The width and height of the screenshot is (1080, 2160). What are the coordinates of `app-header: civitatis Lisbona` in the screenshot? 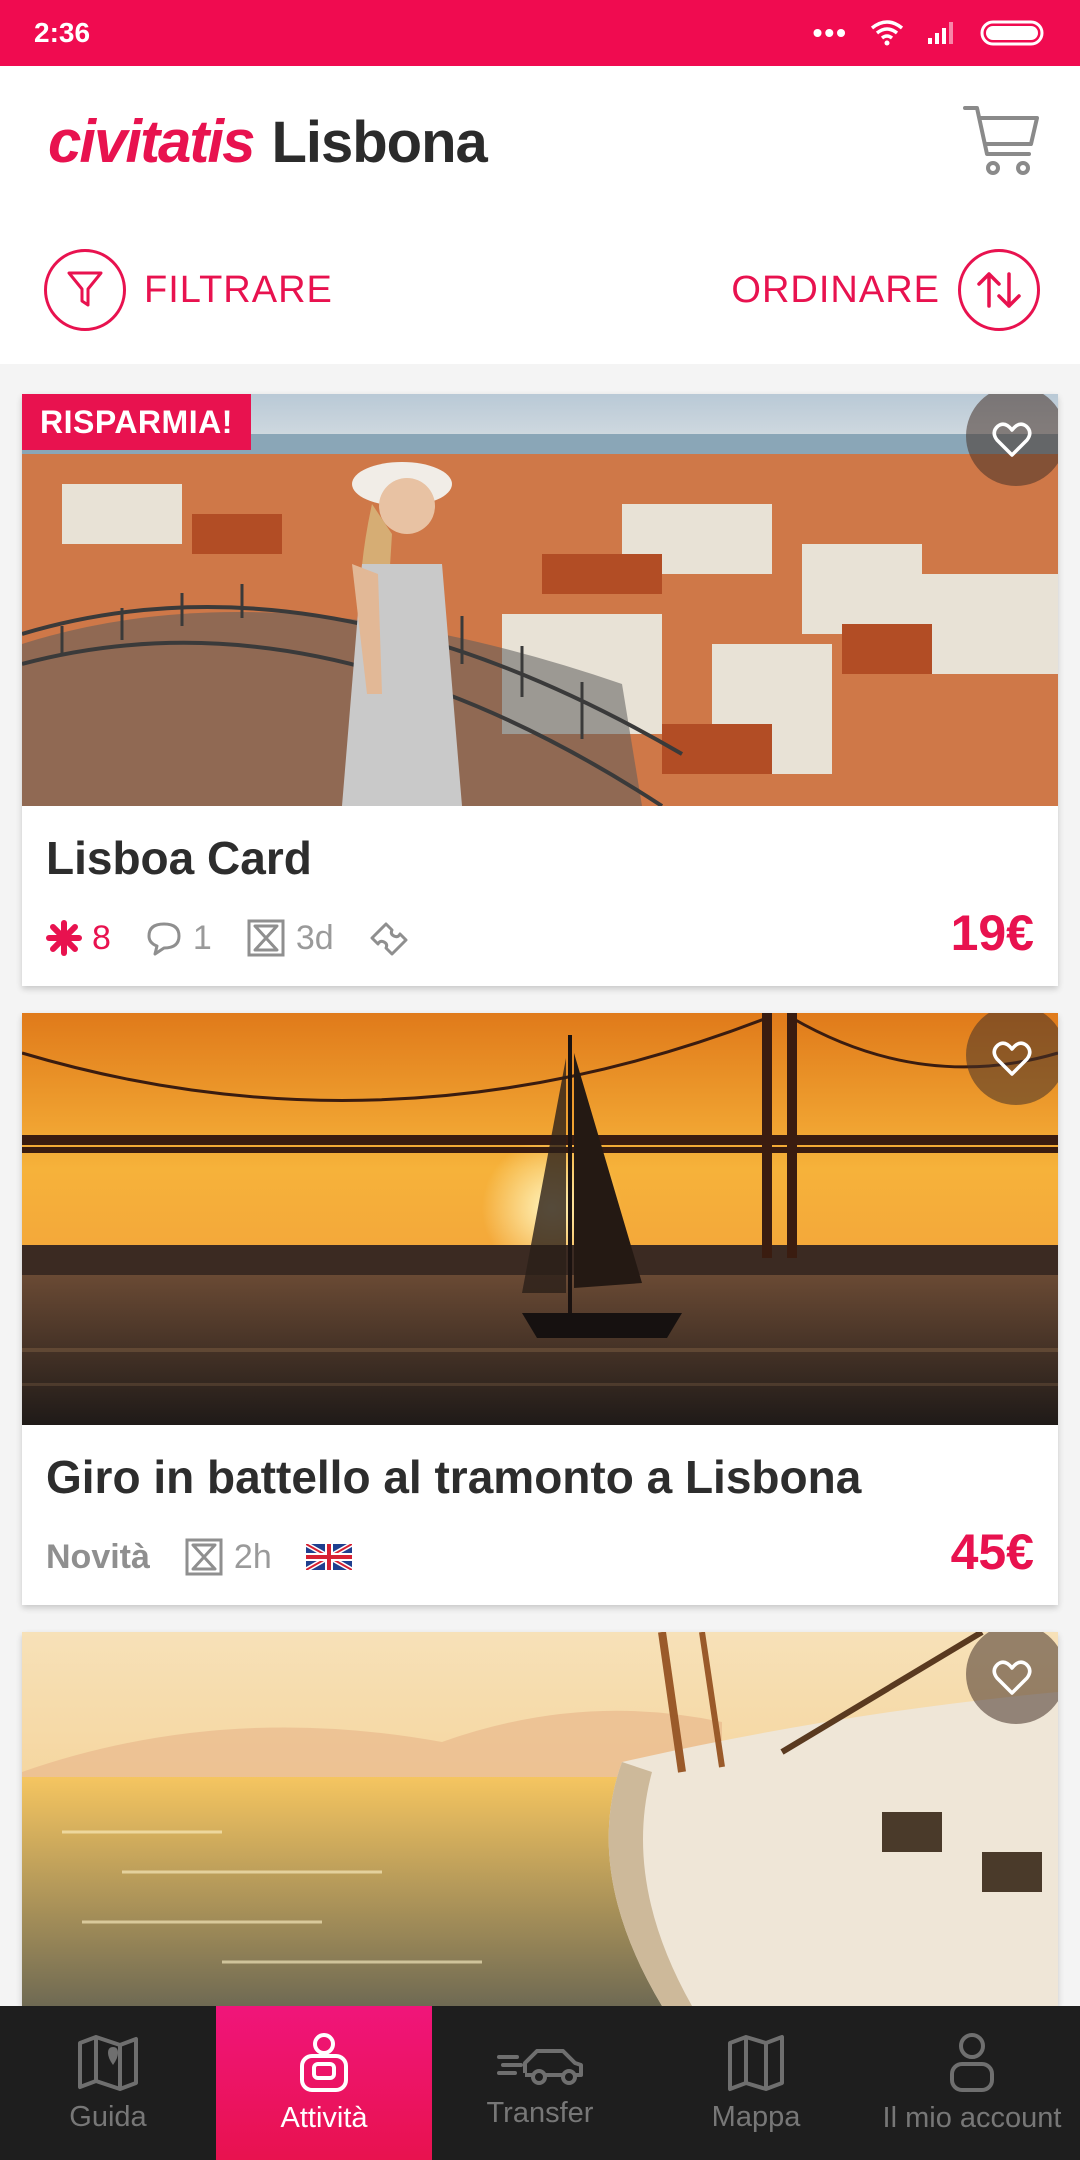 It's located at (540, 141).